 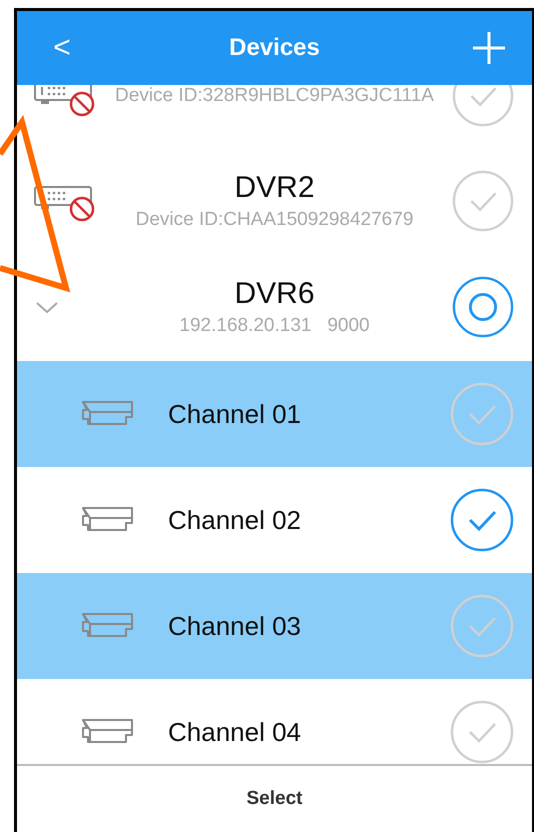 I want to click on device-name: DVR6, so click(x=274, y=294).